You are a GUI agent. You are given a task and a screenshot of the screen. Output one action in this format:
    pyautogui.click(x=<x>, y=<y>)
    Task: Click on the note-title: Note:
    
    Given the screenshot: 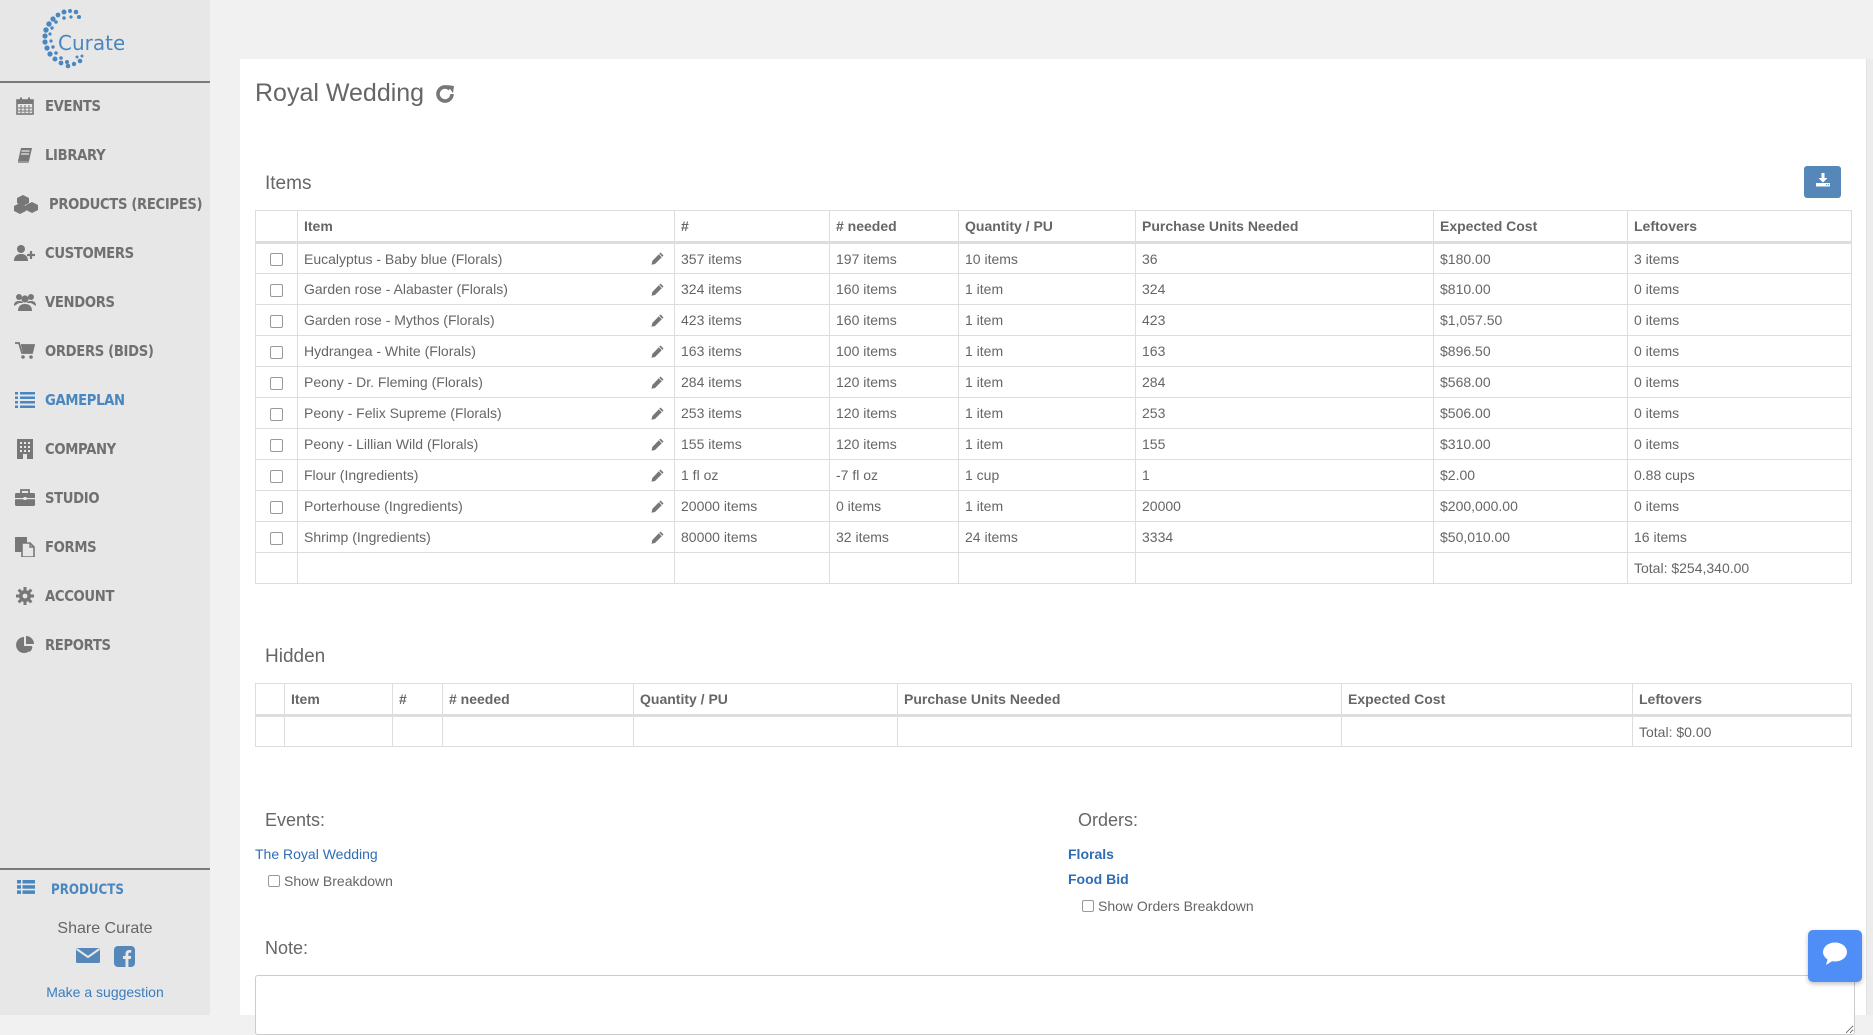 What is the action you would take?
    pyautogui.click(x=287, y=948)
    